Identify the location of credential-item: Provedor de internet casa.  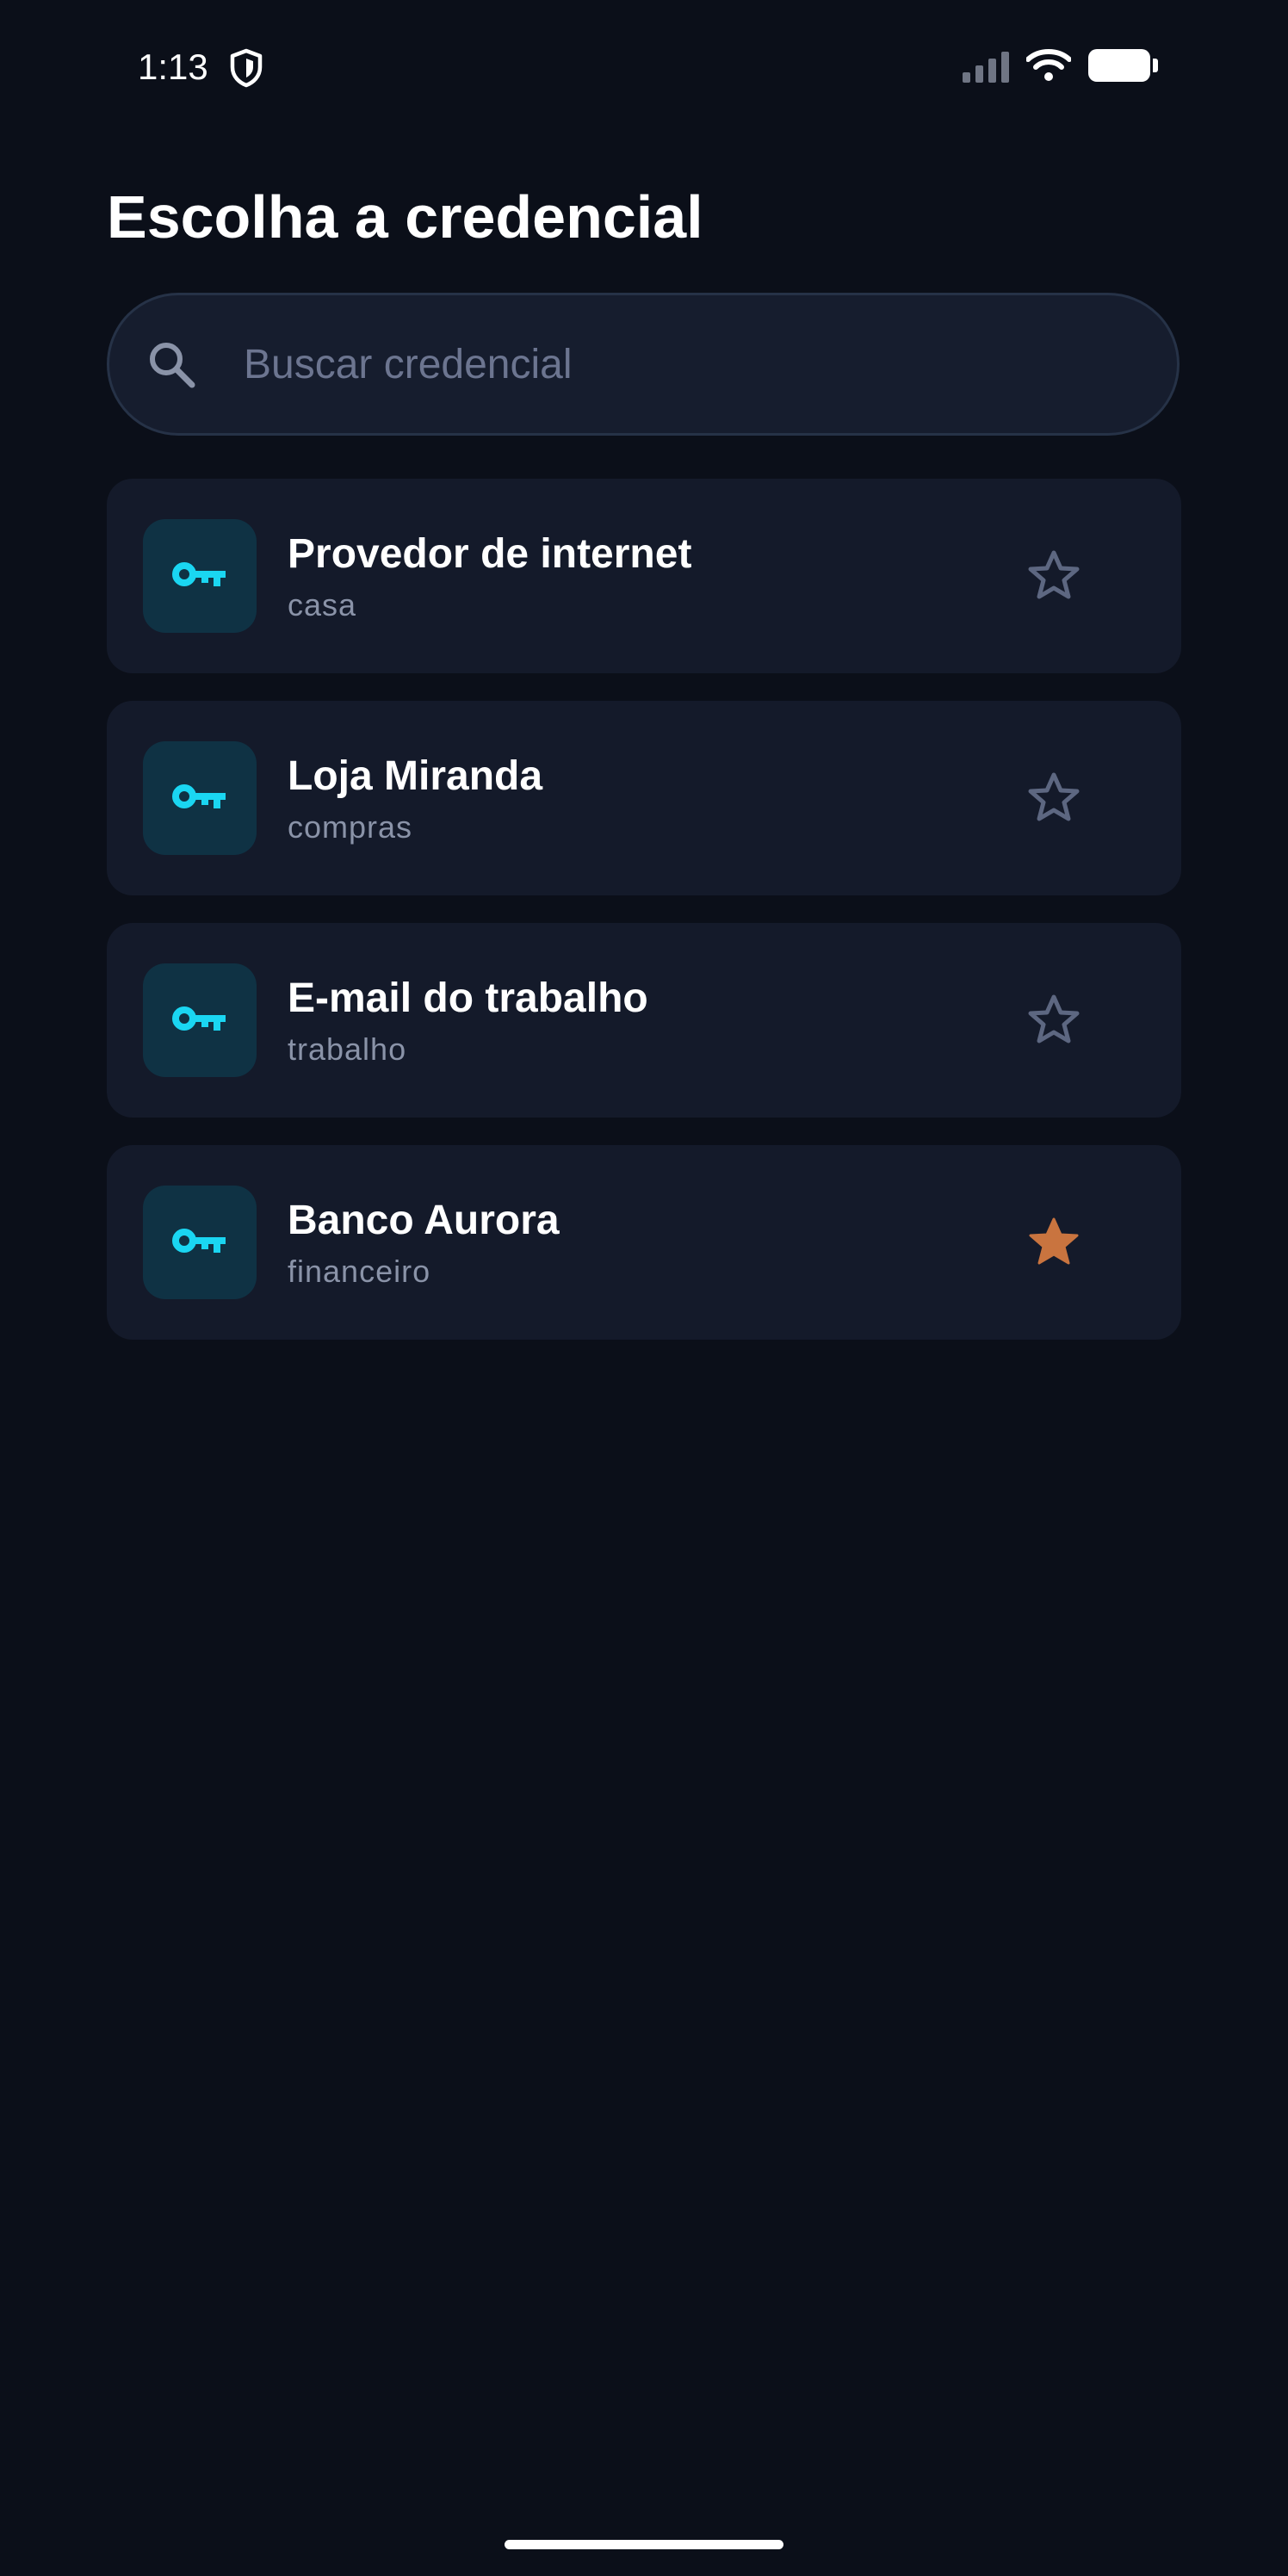
(644, 576).